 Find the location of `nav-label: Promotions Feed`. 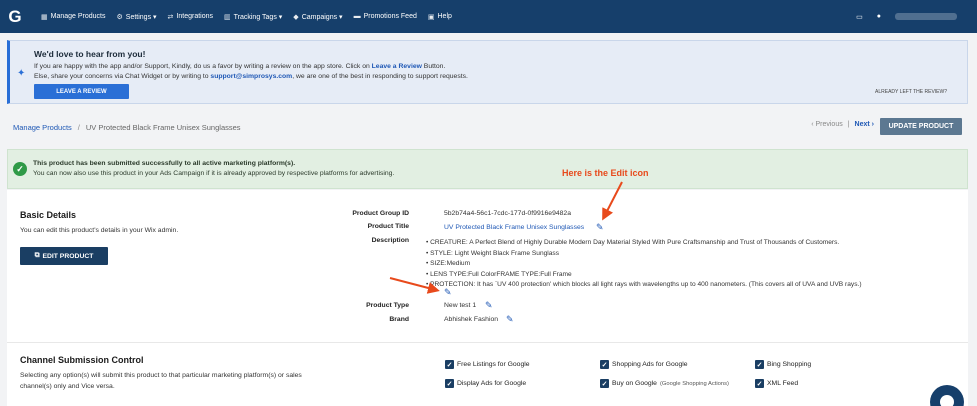

nav-label: Promotions Feed is located at coordinates (390, 16).